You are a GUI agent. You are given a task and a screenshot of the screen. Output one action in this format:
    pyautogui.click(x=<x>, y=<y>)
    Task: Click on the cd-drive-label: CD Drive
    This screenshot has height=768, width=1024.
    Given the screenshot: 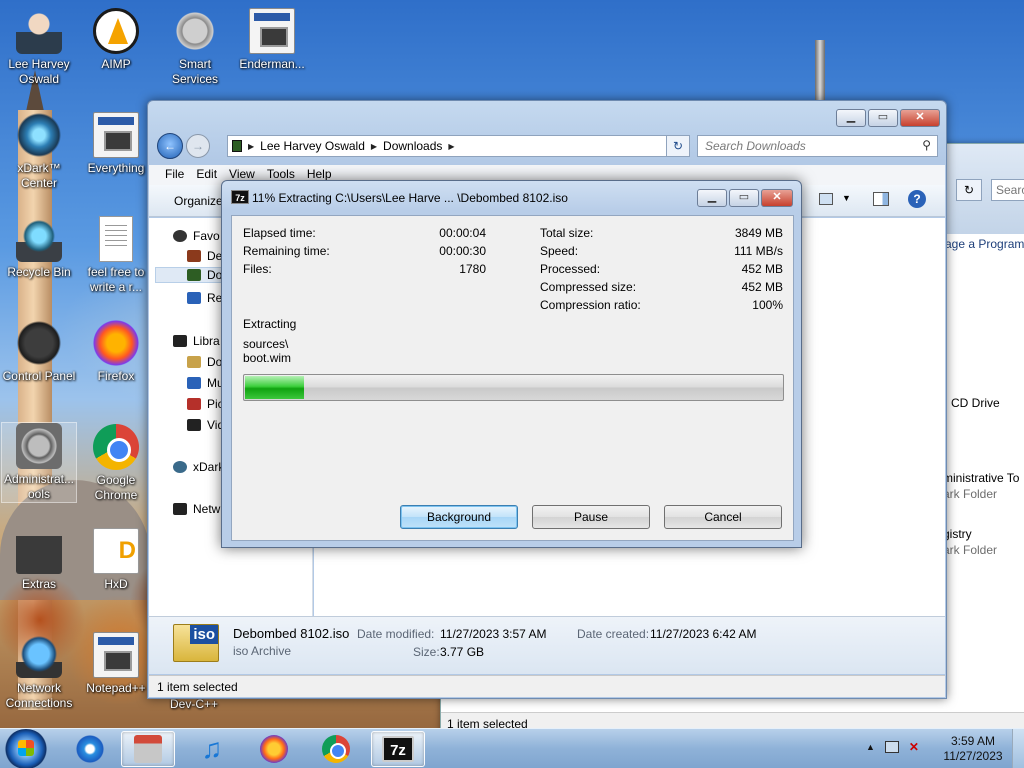 What is the action you would take?
    pyautogui.click(x=975, y=403)
    